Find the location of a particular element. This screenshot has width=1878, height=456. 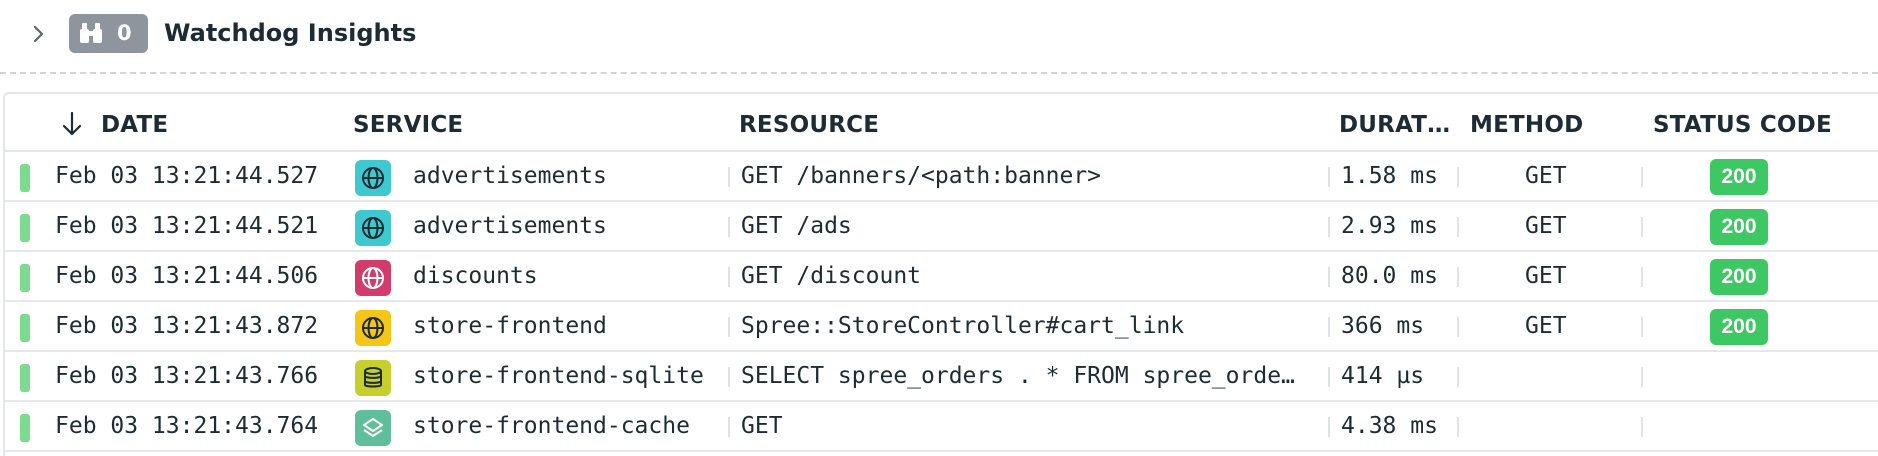

date-cell: Feb 03 13:21:43.764 is located at coordinates (187, 426).